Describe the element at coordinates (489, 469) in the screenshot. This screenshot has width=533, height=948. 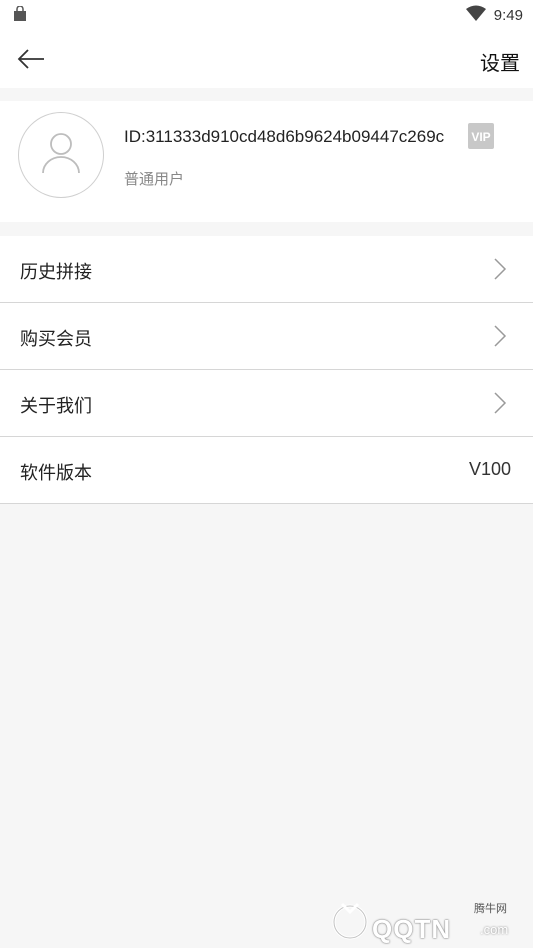
I see `version-value: V100` at that location.